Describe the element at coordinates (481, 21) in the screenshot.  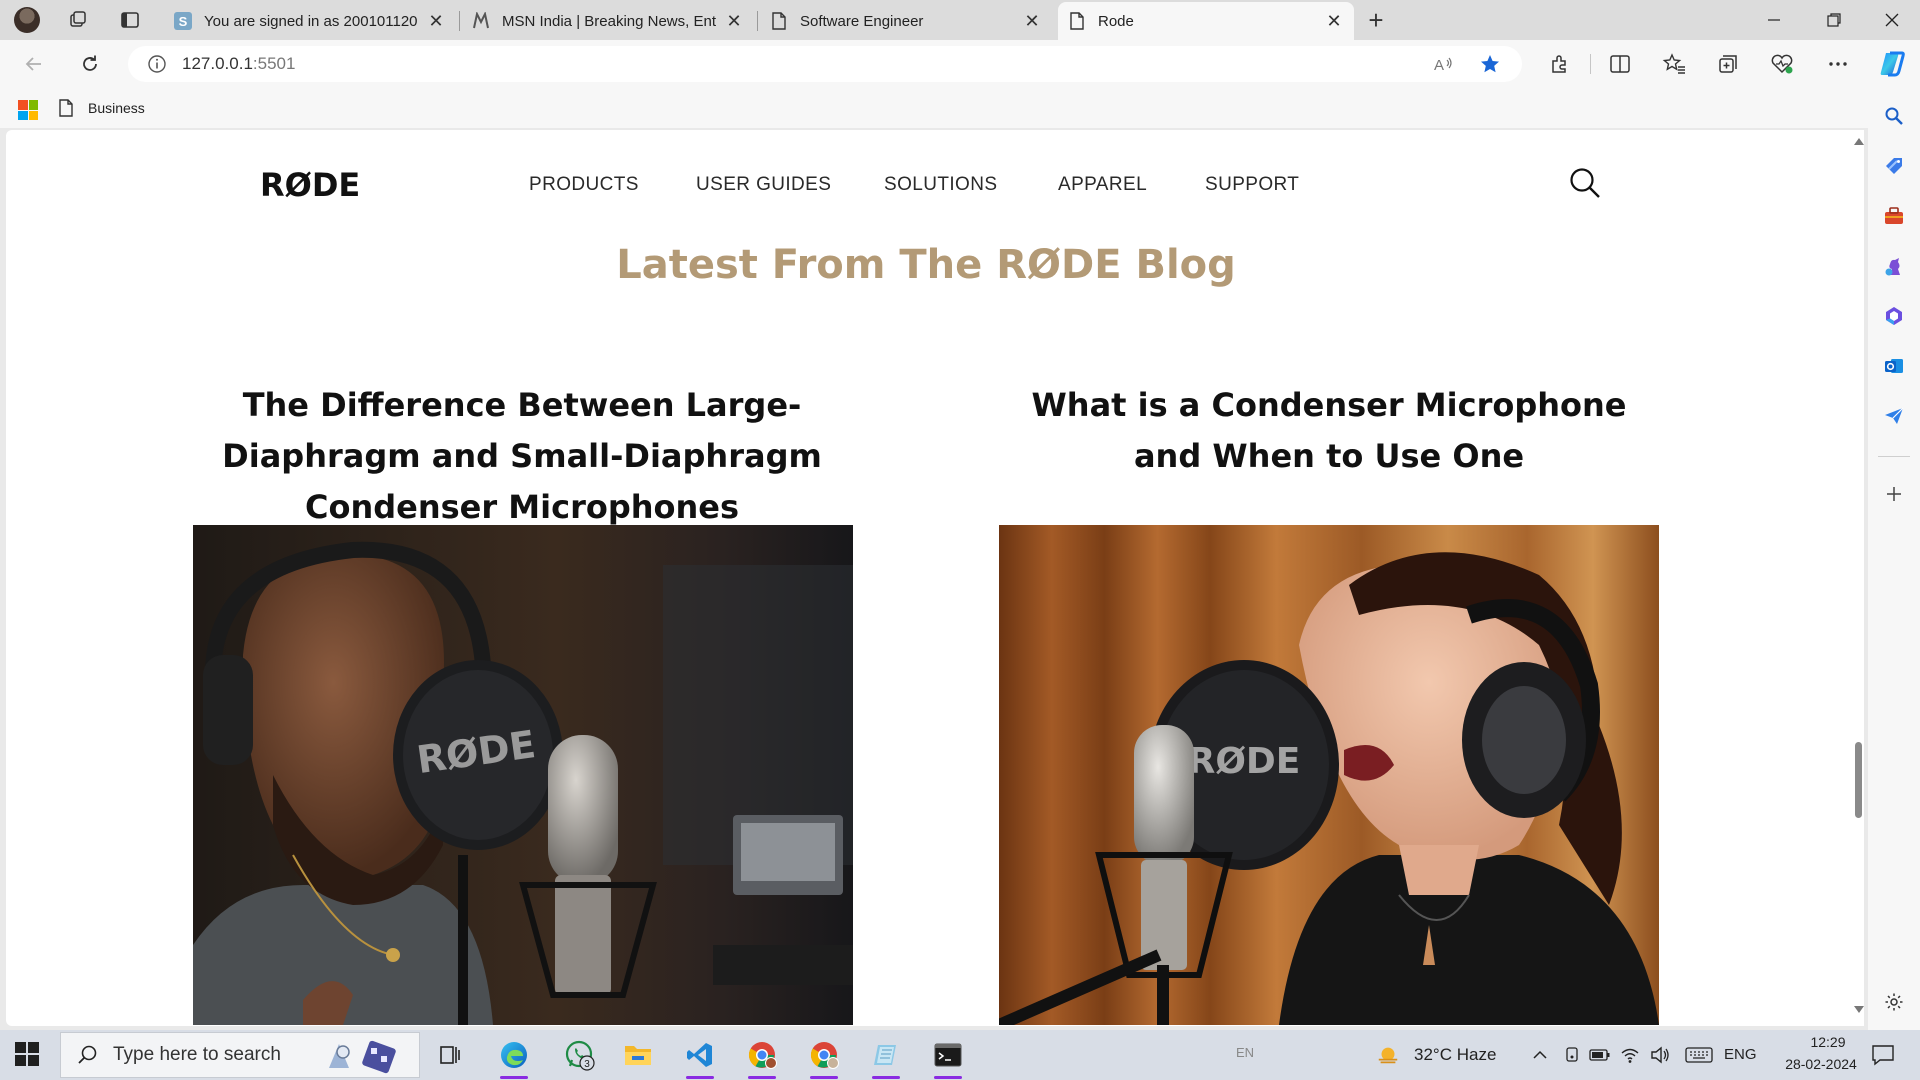
I see `msn-icon` at that location.